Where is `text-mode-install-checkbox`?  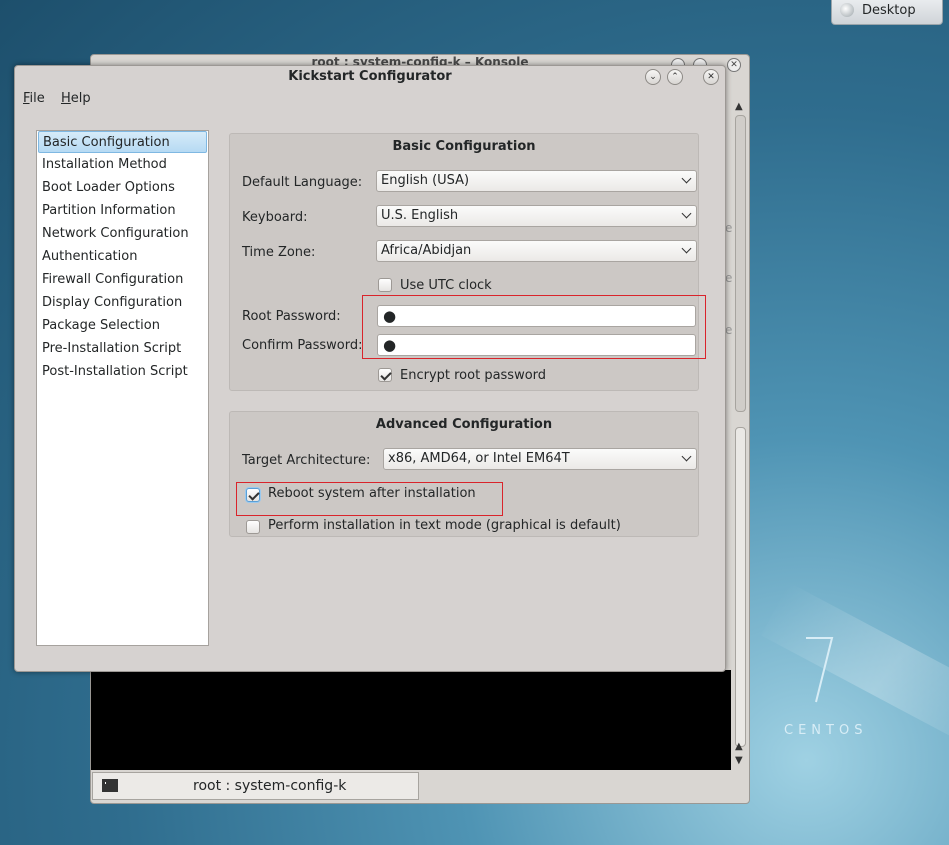
text-mode-install-checkbox is located at coordinates (253, 527).